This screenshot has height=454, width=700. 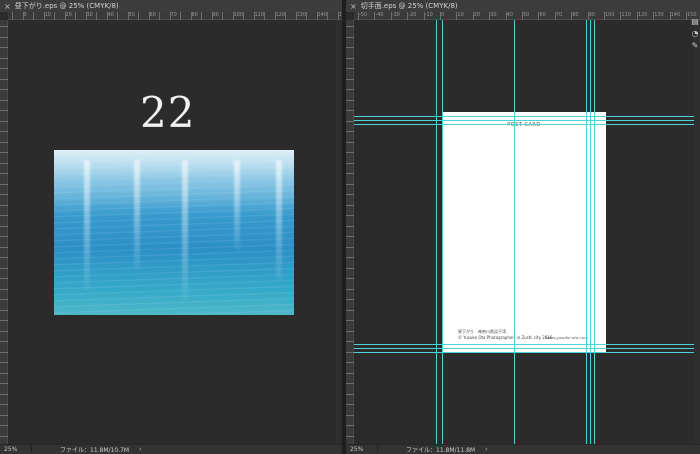 I want to click on ruler-label: 80, so click(x=575, y=15).